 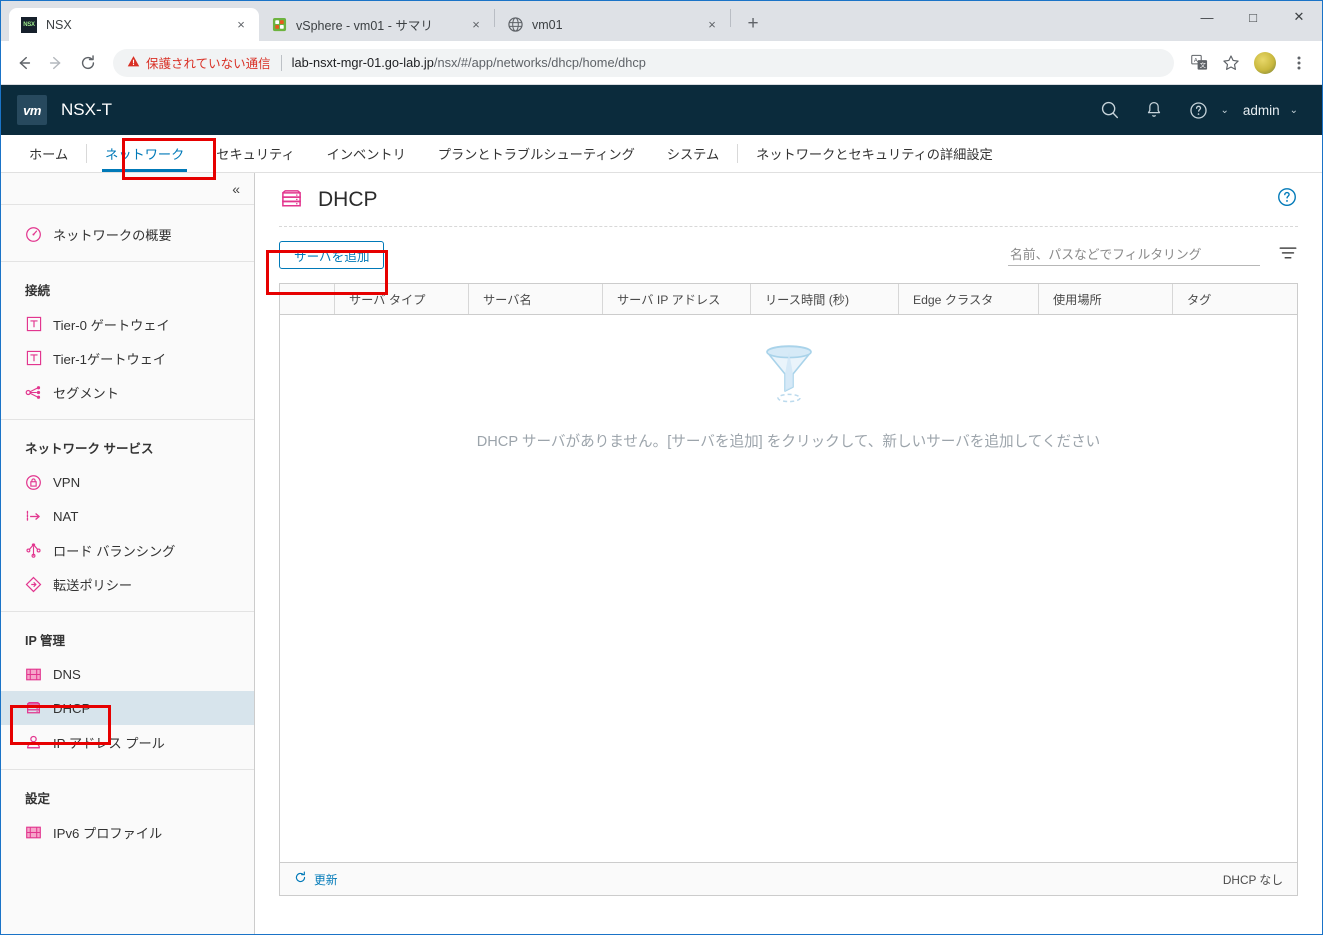 What do you see at coordinates (45, 641) in the screenshot?
I see `sidebar-group-title: IP 管理` at bounding box center [45, 641].